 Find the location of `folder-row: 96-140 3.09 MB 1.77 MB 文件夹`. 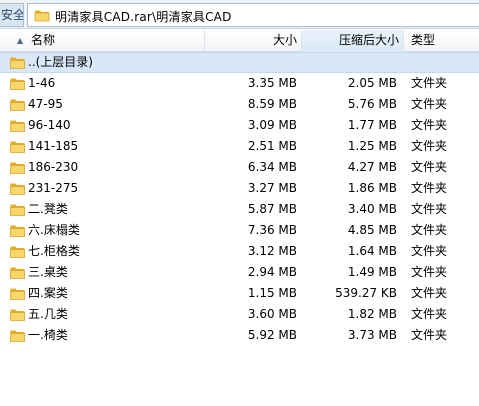

folder-row: 96-140 3.09 MB 1.77 MB 文件夹 is located at coordinates (239, 125).